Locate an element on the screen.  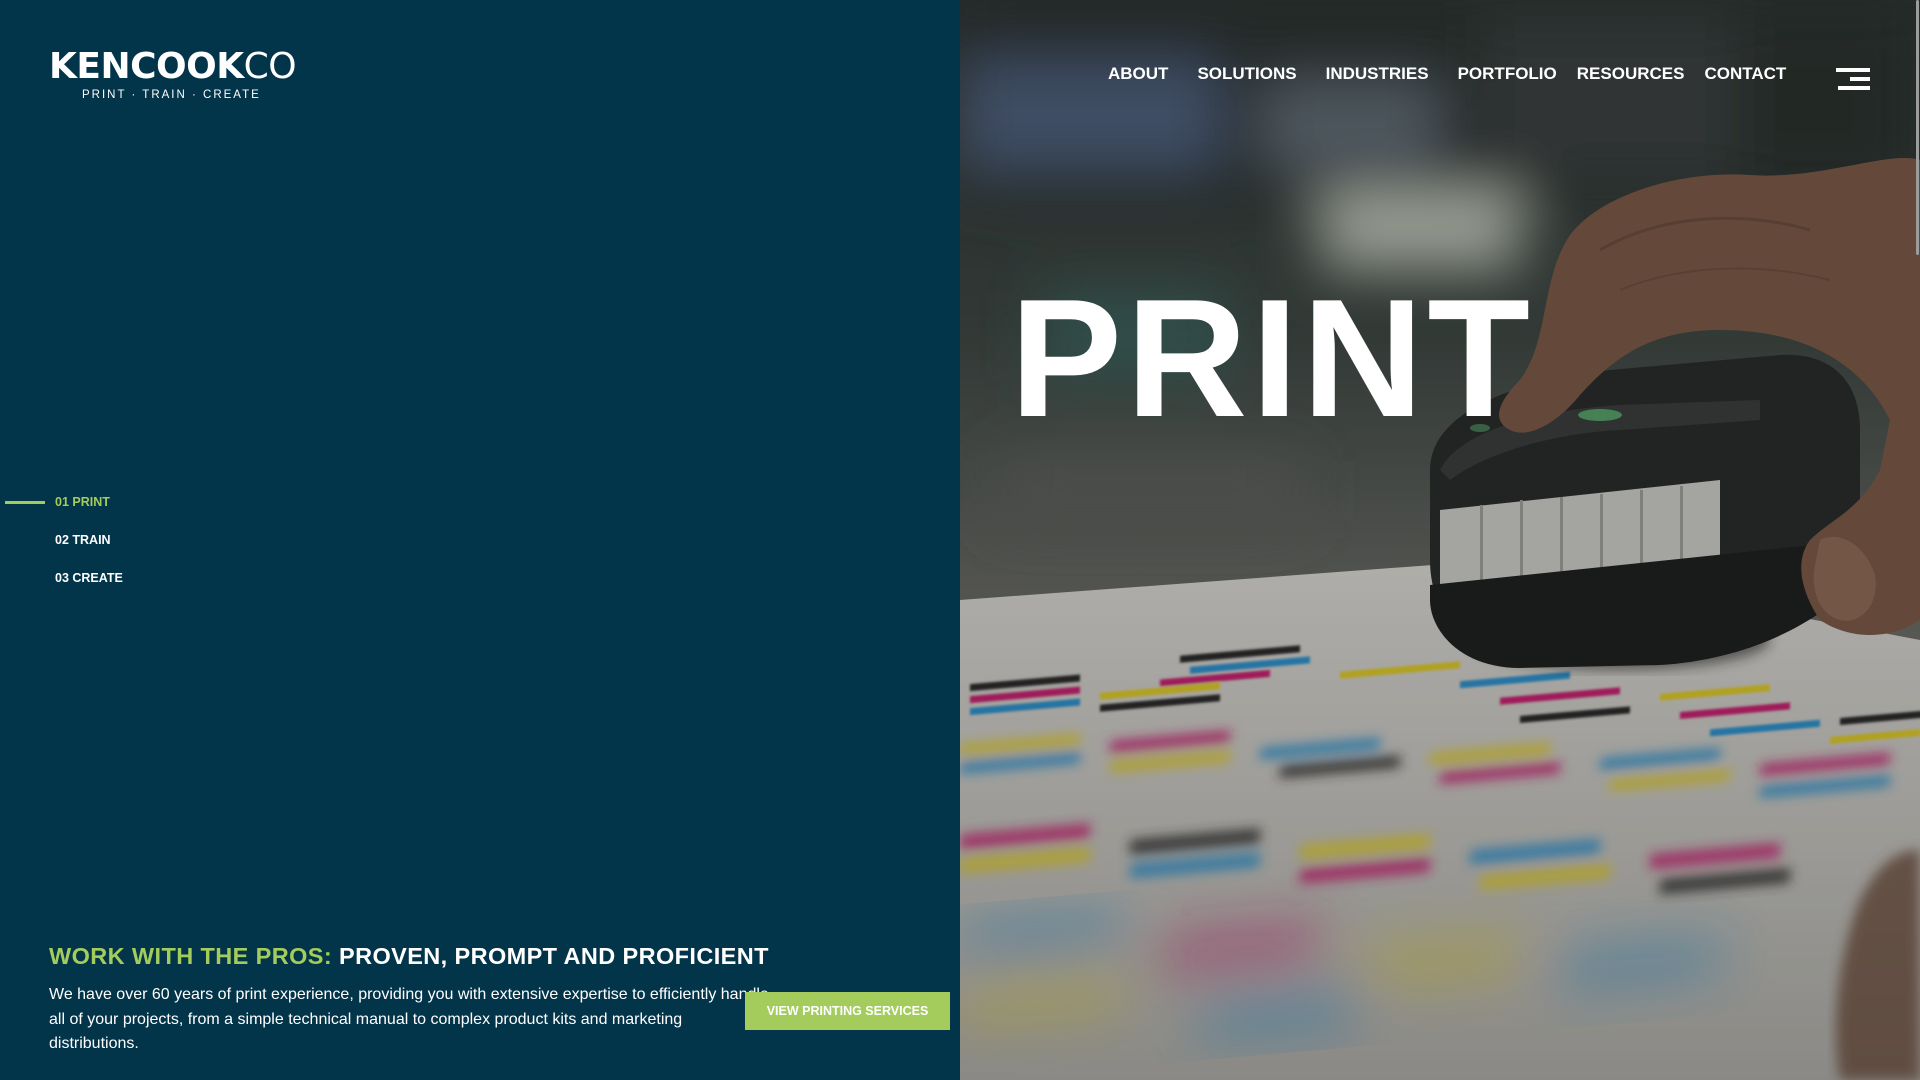
headline-rest: PROVEN, PROMPT AND PROFICIENT is located at coordinates (554, 956).